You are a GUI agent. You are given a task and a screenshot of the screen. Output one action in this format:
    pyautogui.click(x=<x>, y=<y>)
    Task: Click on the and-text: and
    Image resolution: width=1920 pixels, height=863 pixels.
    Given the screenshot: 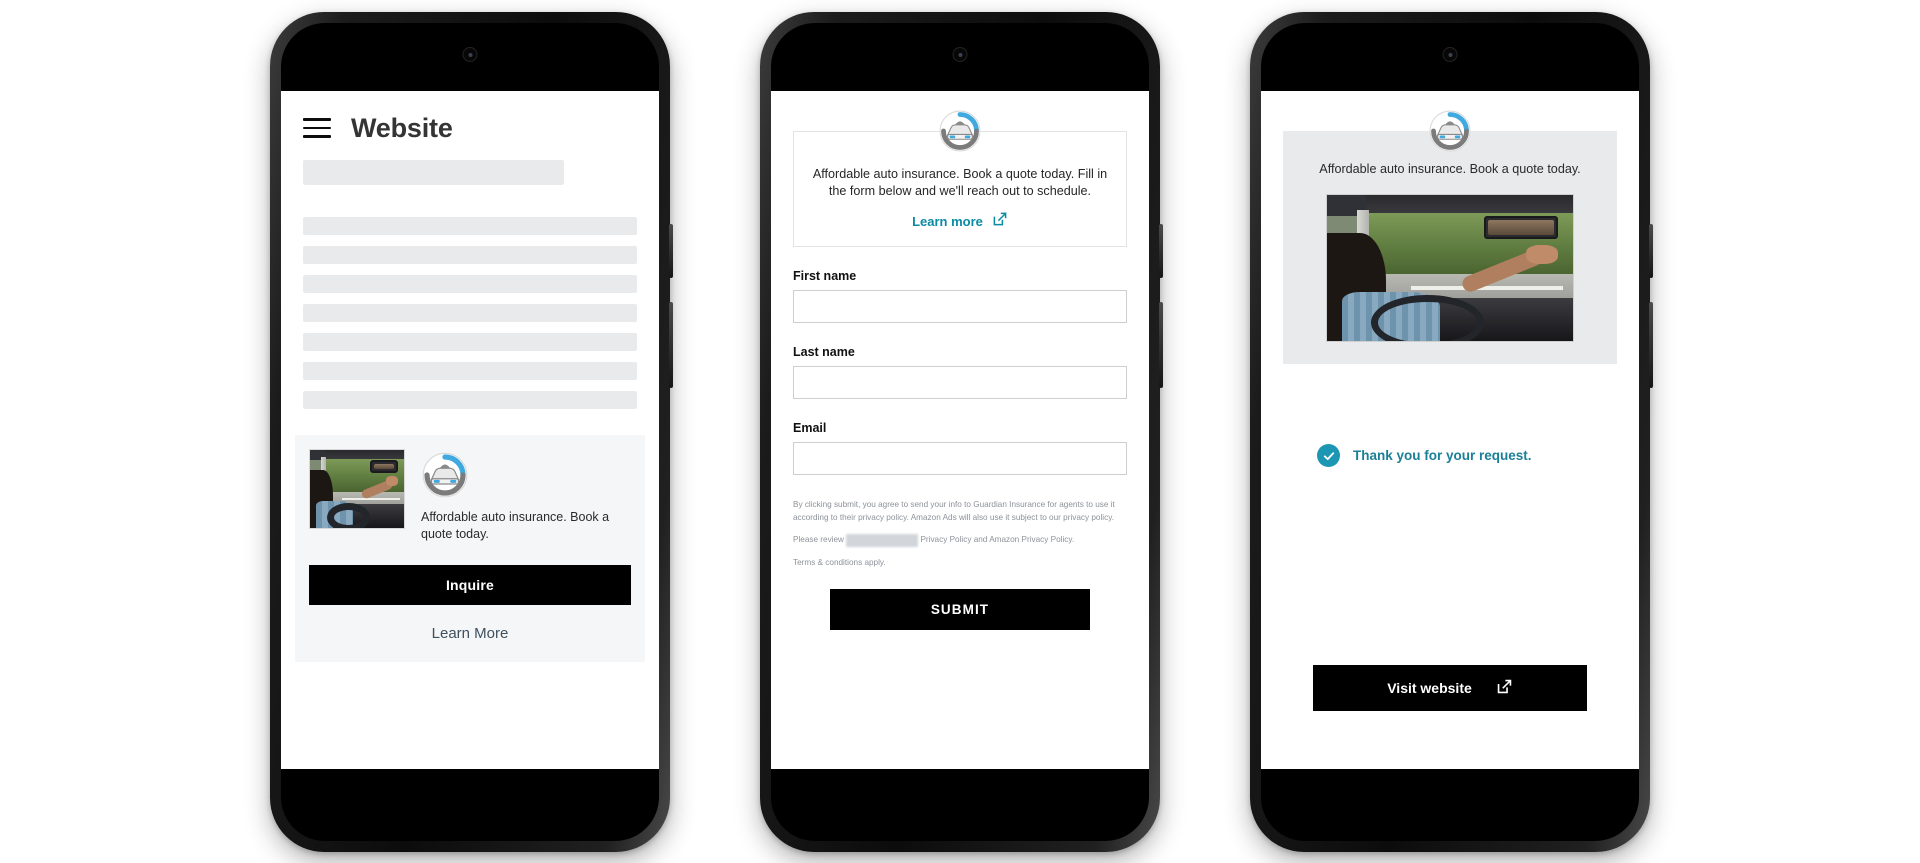 What is the action you would take?
    pyautogui.click(x=980, y=540)
    